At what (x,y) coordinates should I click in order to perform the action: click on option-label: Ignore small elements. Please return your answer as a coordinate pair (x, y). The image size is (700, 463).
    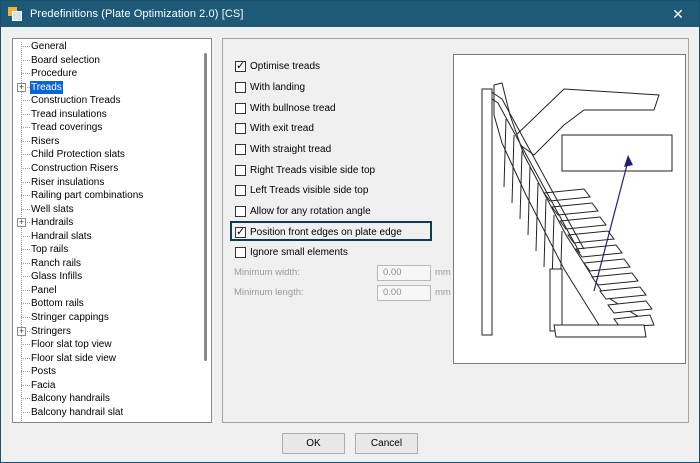
    Looking at the image, I should click on (299, 252).